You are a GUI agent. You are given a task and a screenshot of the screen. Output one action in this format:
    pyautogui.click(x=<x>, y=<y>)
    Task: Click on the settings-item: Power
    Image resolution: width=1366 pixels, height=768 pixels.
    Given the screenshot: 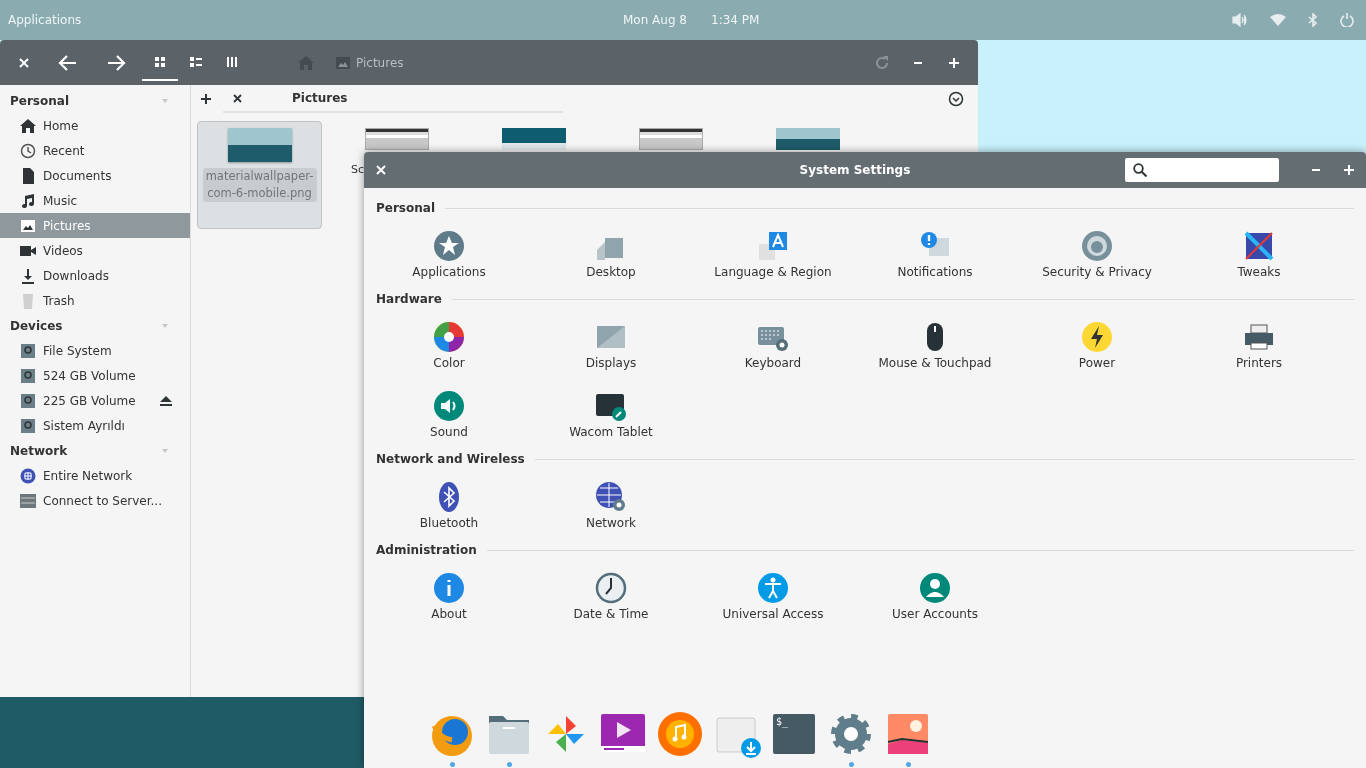 What is the action you would take?
    pyautogui.click(x=1097, y=345)
    